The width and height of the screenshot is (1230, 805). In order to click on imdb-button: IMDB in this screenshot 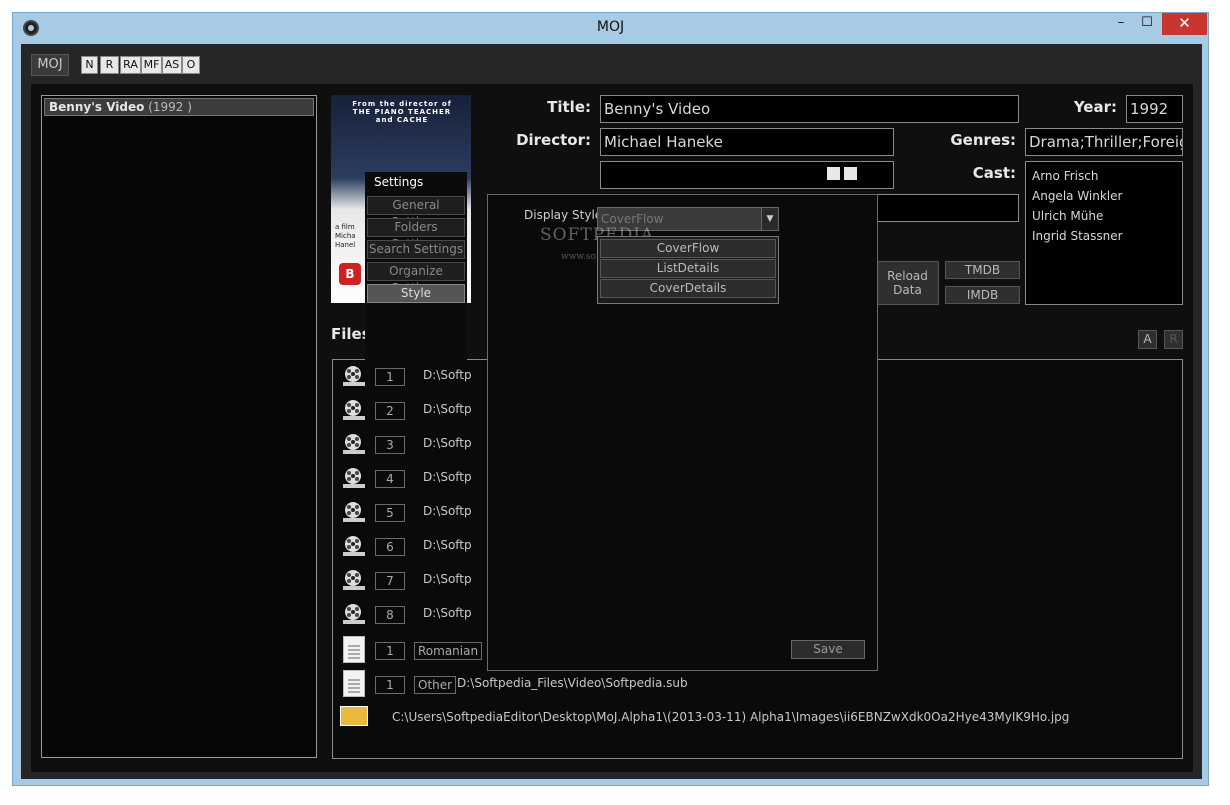, I will do `click(982, 295)`.